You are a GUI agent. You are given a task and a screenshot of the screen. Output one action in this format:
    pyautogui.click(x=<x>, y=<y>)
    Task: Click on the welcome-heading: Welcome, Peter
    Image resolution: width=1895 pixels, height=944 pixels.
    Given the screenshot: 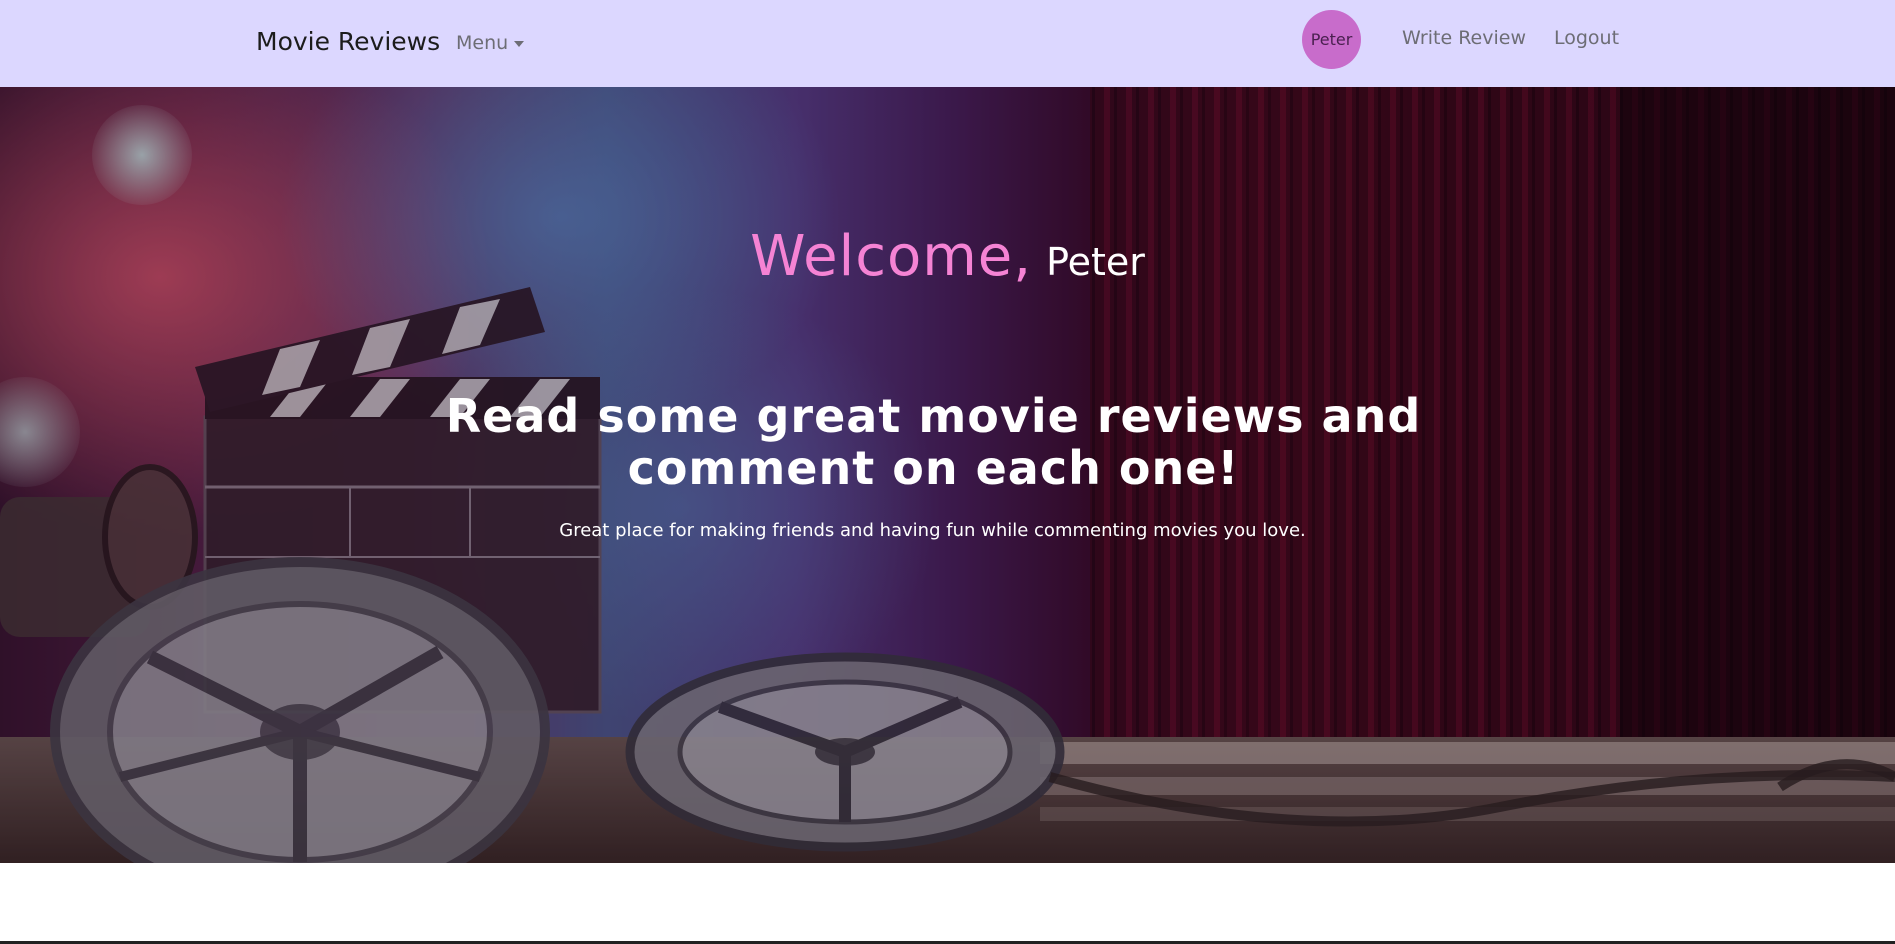 What is the action you would take?
    pyautogui.click(x=947, y=256)
    